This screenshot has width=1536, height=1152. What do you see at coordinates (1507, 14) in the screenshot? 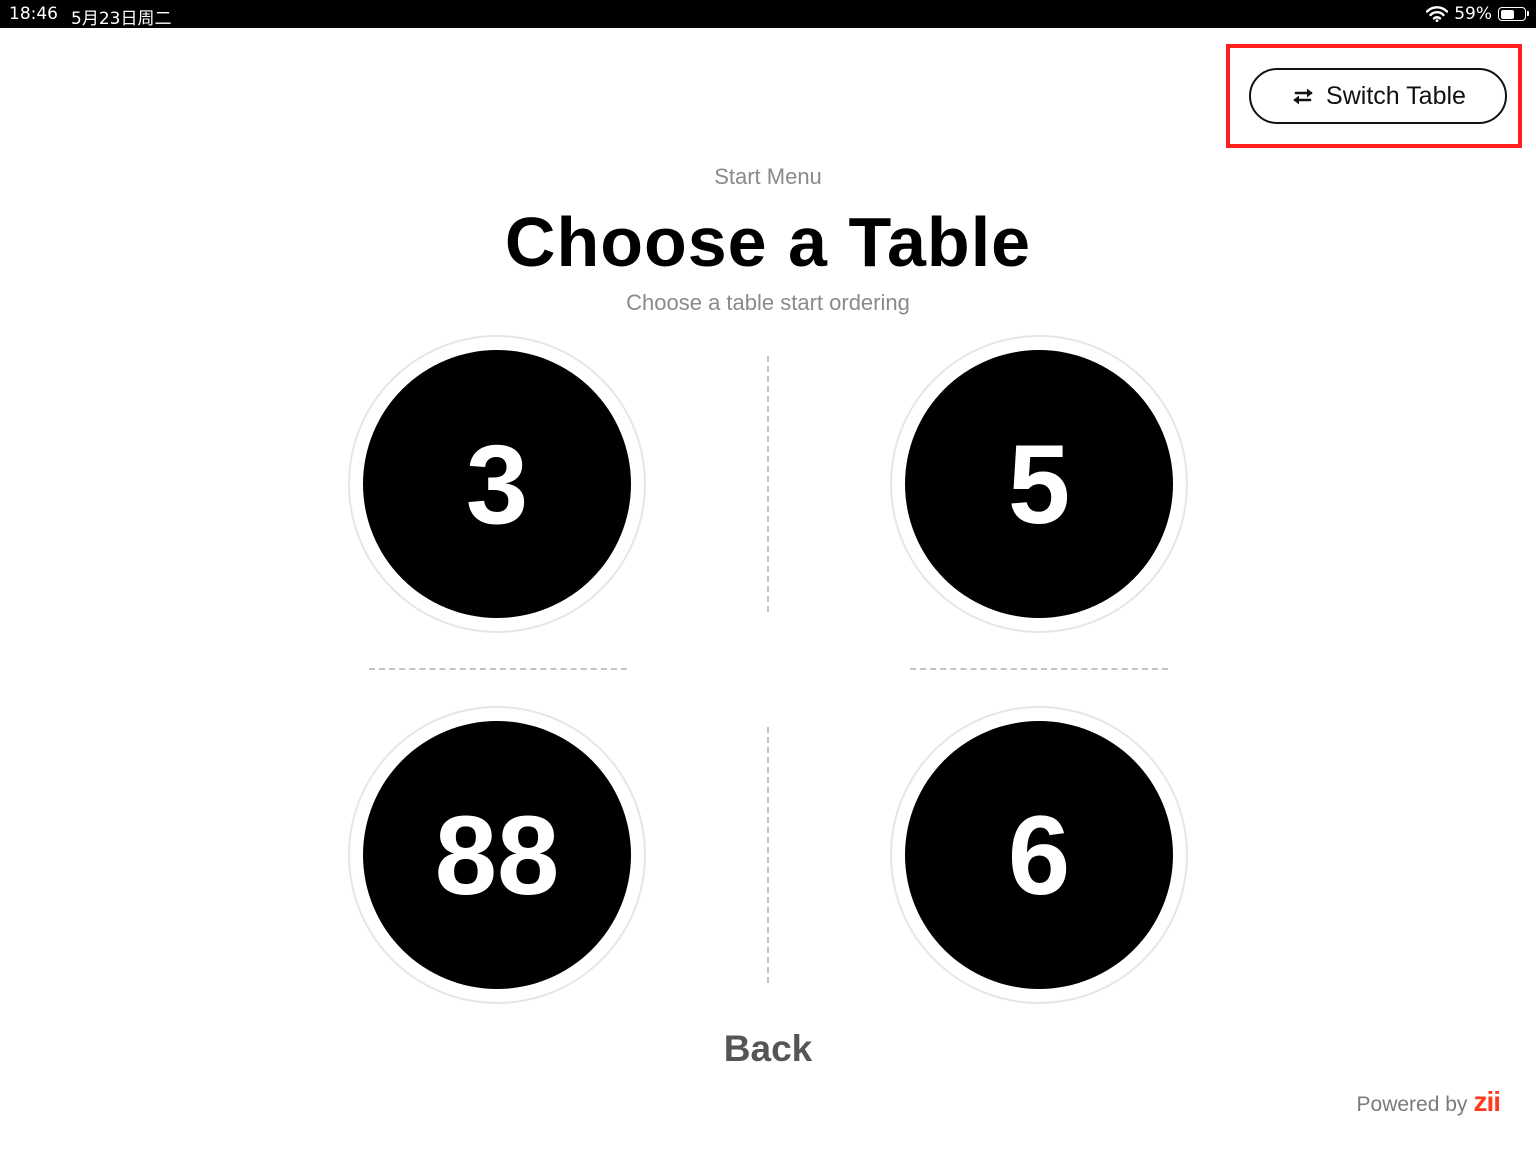
I see `battery-fill` at bounding box center [1507, 14].